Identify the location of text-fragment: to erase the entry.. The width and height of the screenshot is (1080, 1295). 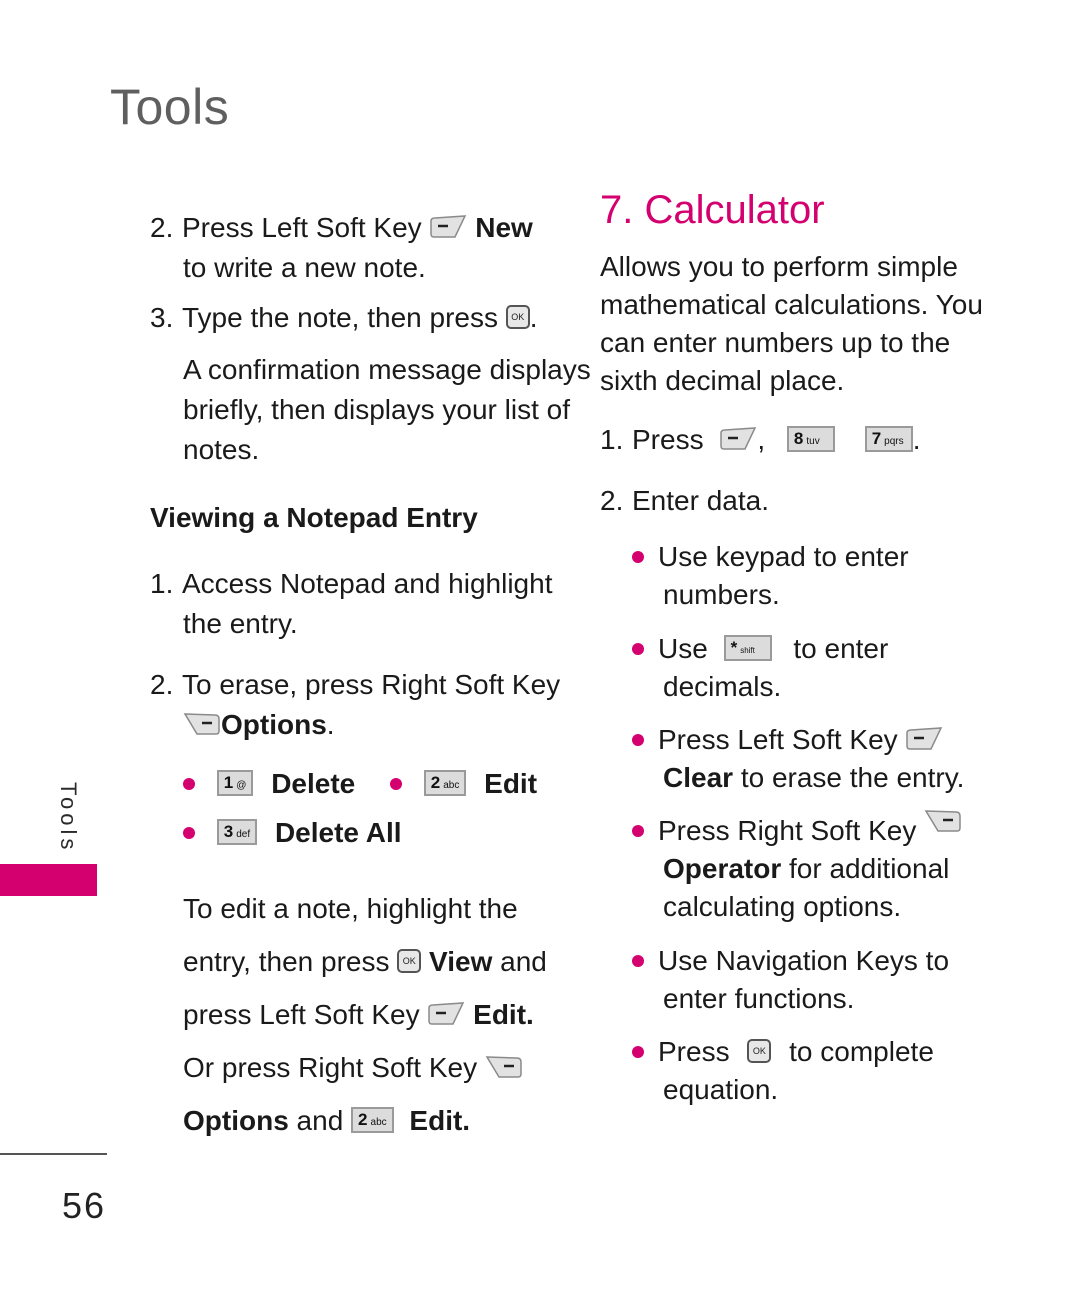
(852, 777).